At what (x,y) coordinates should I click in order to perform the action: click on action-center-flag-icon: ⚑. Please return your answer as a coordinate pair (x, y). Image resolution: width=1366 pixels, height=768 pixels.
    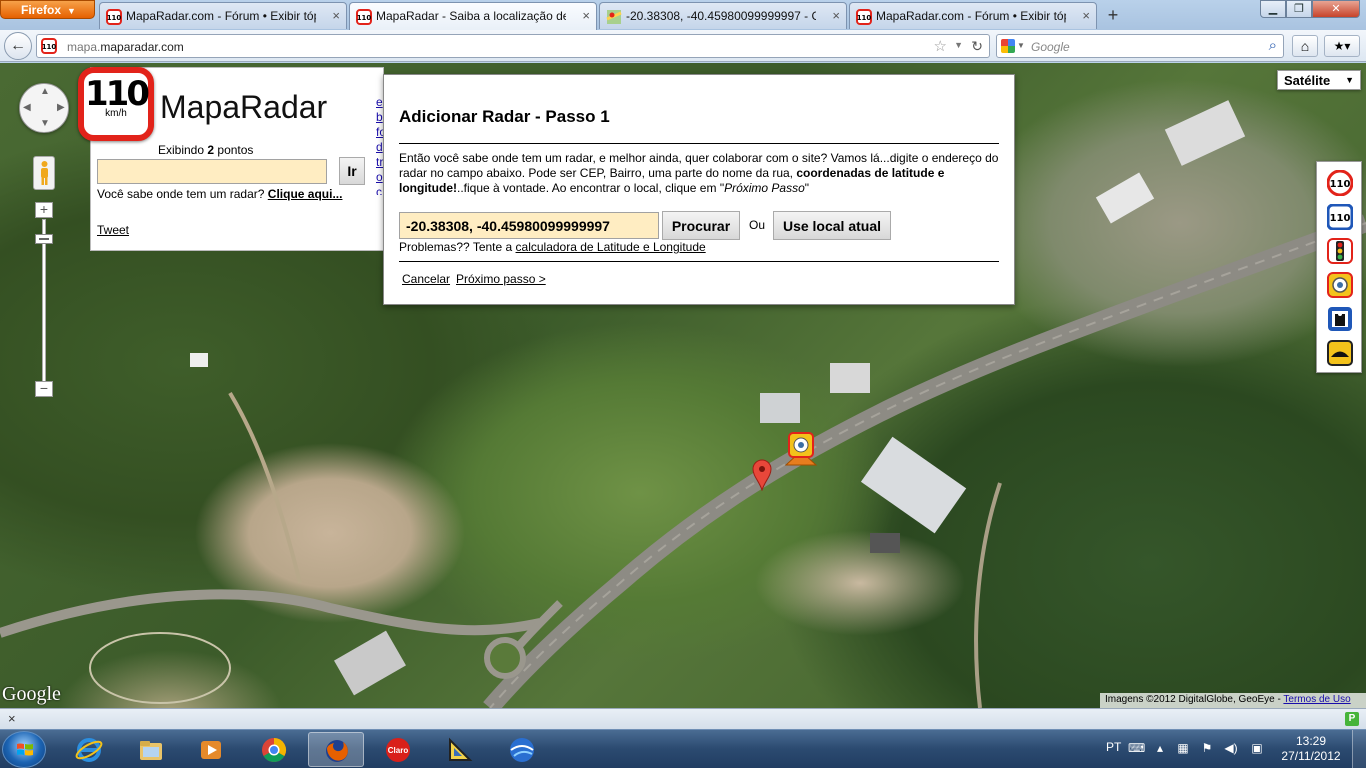
    Looking at the image, I should click on (1207, 748).